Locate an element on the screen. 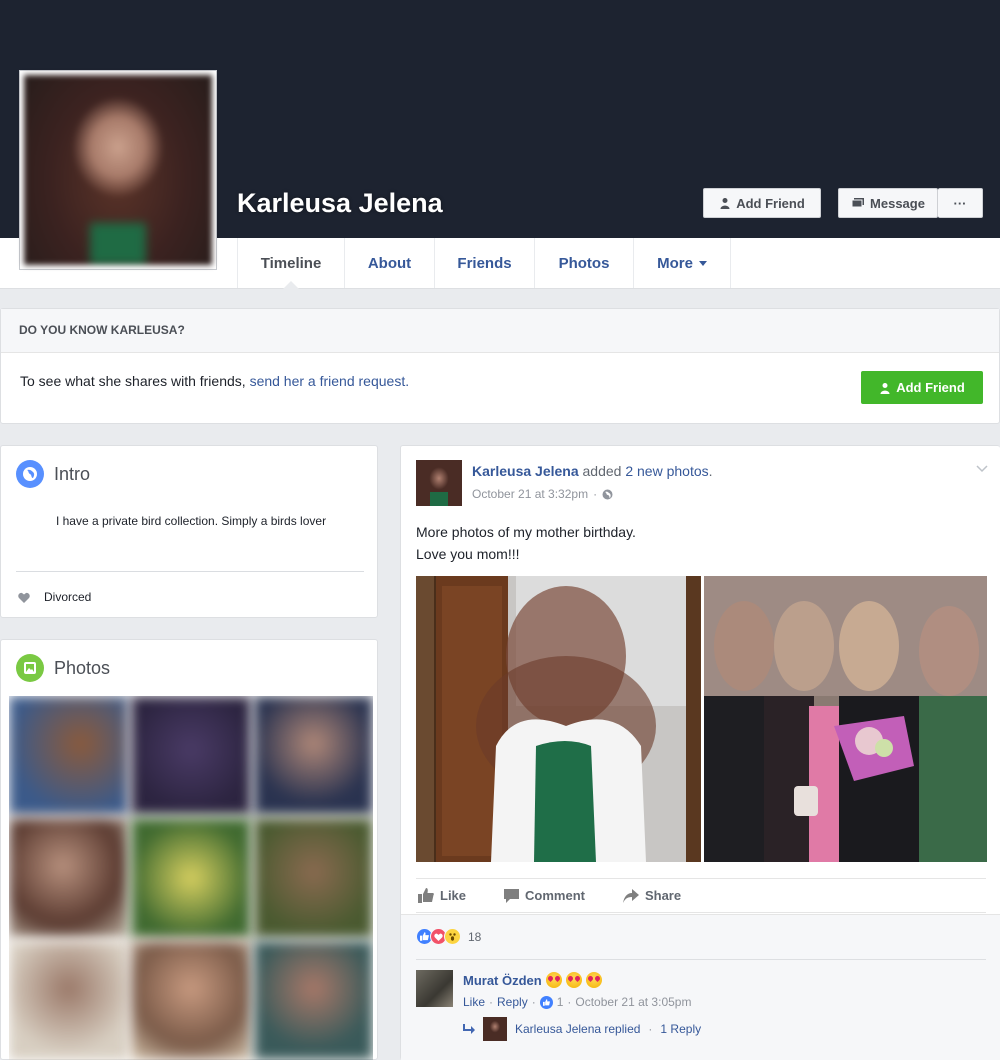 This screenshot has height=1060, width=1000. comment-reply-link: Reply is located at coordinates (512, 1002).